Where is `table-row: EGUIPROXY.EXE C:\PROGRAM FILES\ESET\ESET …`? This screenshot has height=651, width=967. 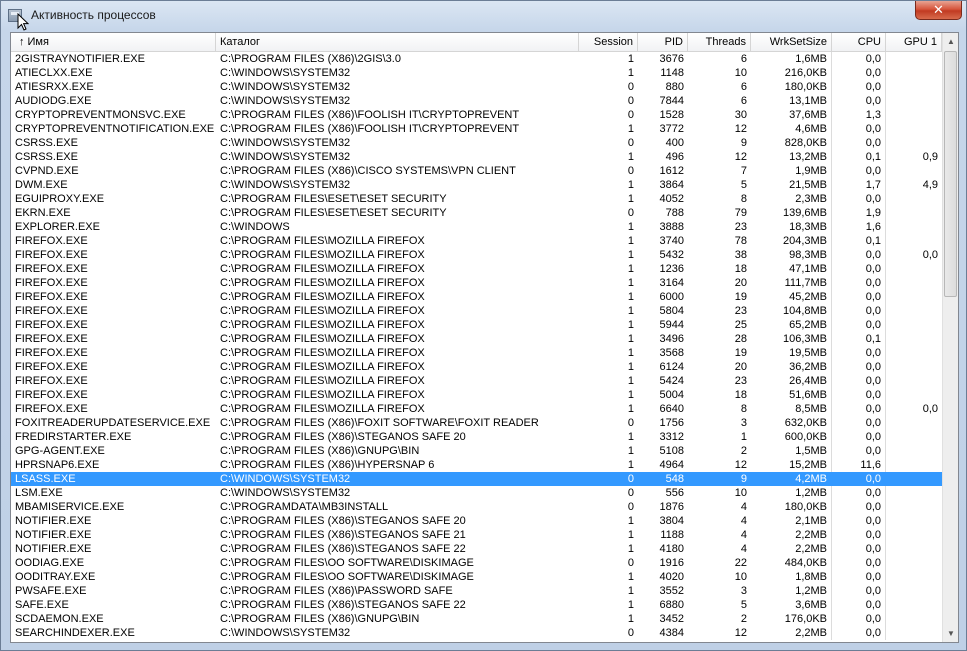 table-row: EGUIPROXY.EXE C:\PROGRAM FILES\ESET\ESET … is located at coordinates (476, 199).